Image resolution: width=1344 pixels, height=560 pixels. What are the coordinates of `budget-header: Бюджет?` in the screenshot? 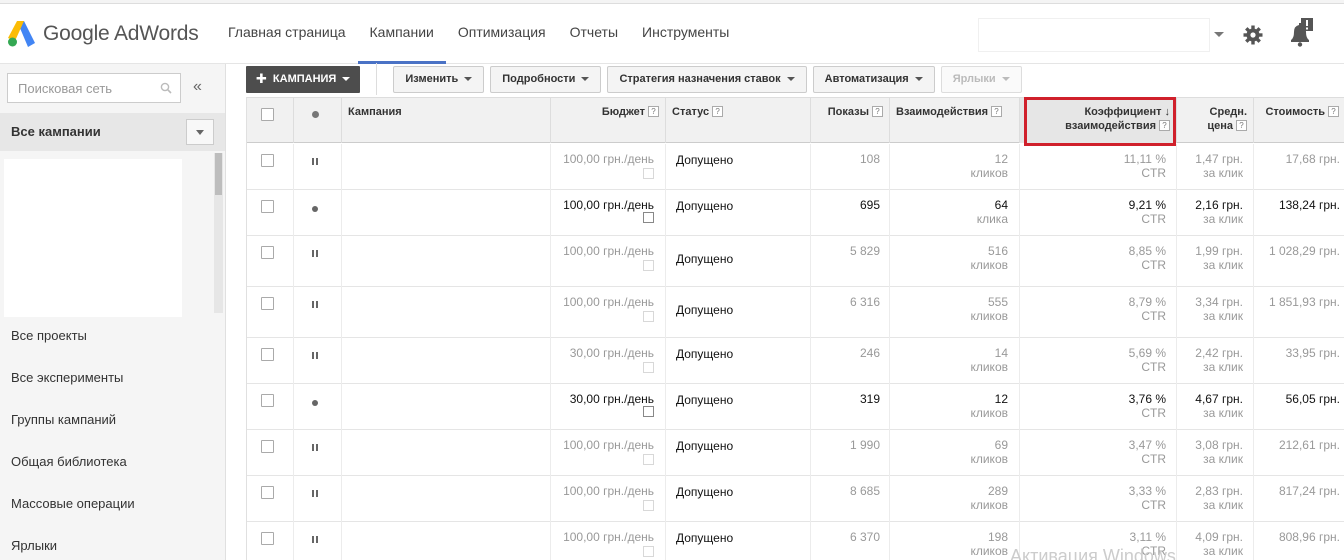 It's located at (608, 120).